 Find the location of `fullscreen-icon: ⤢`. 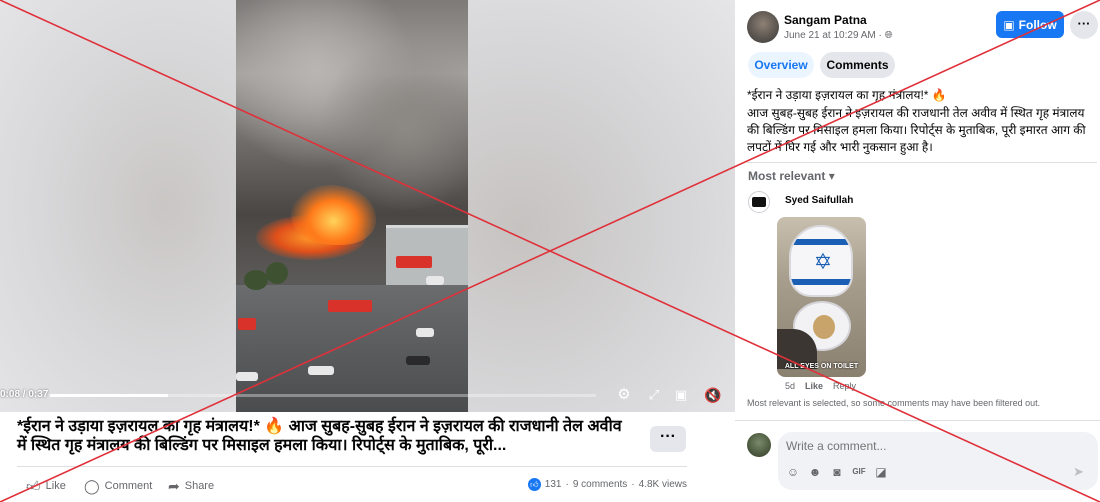

fullscreen-icon: ⤢ is located at coordinates (654, 395).